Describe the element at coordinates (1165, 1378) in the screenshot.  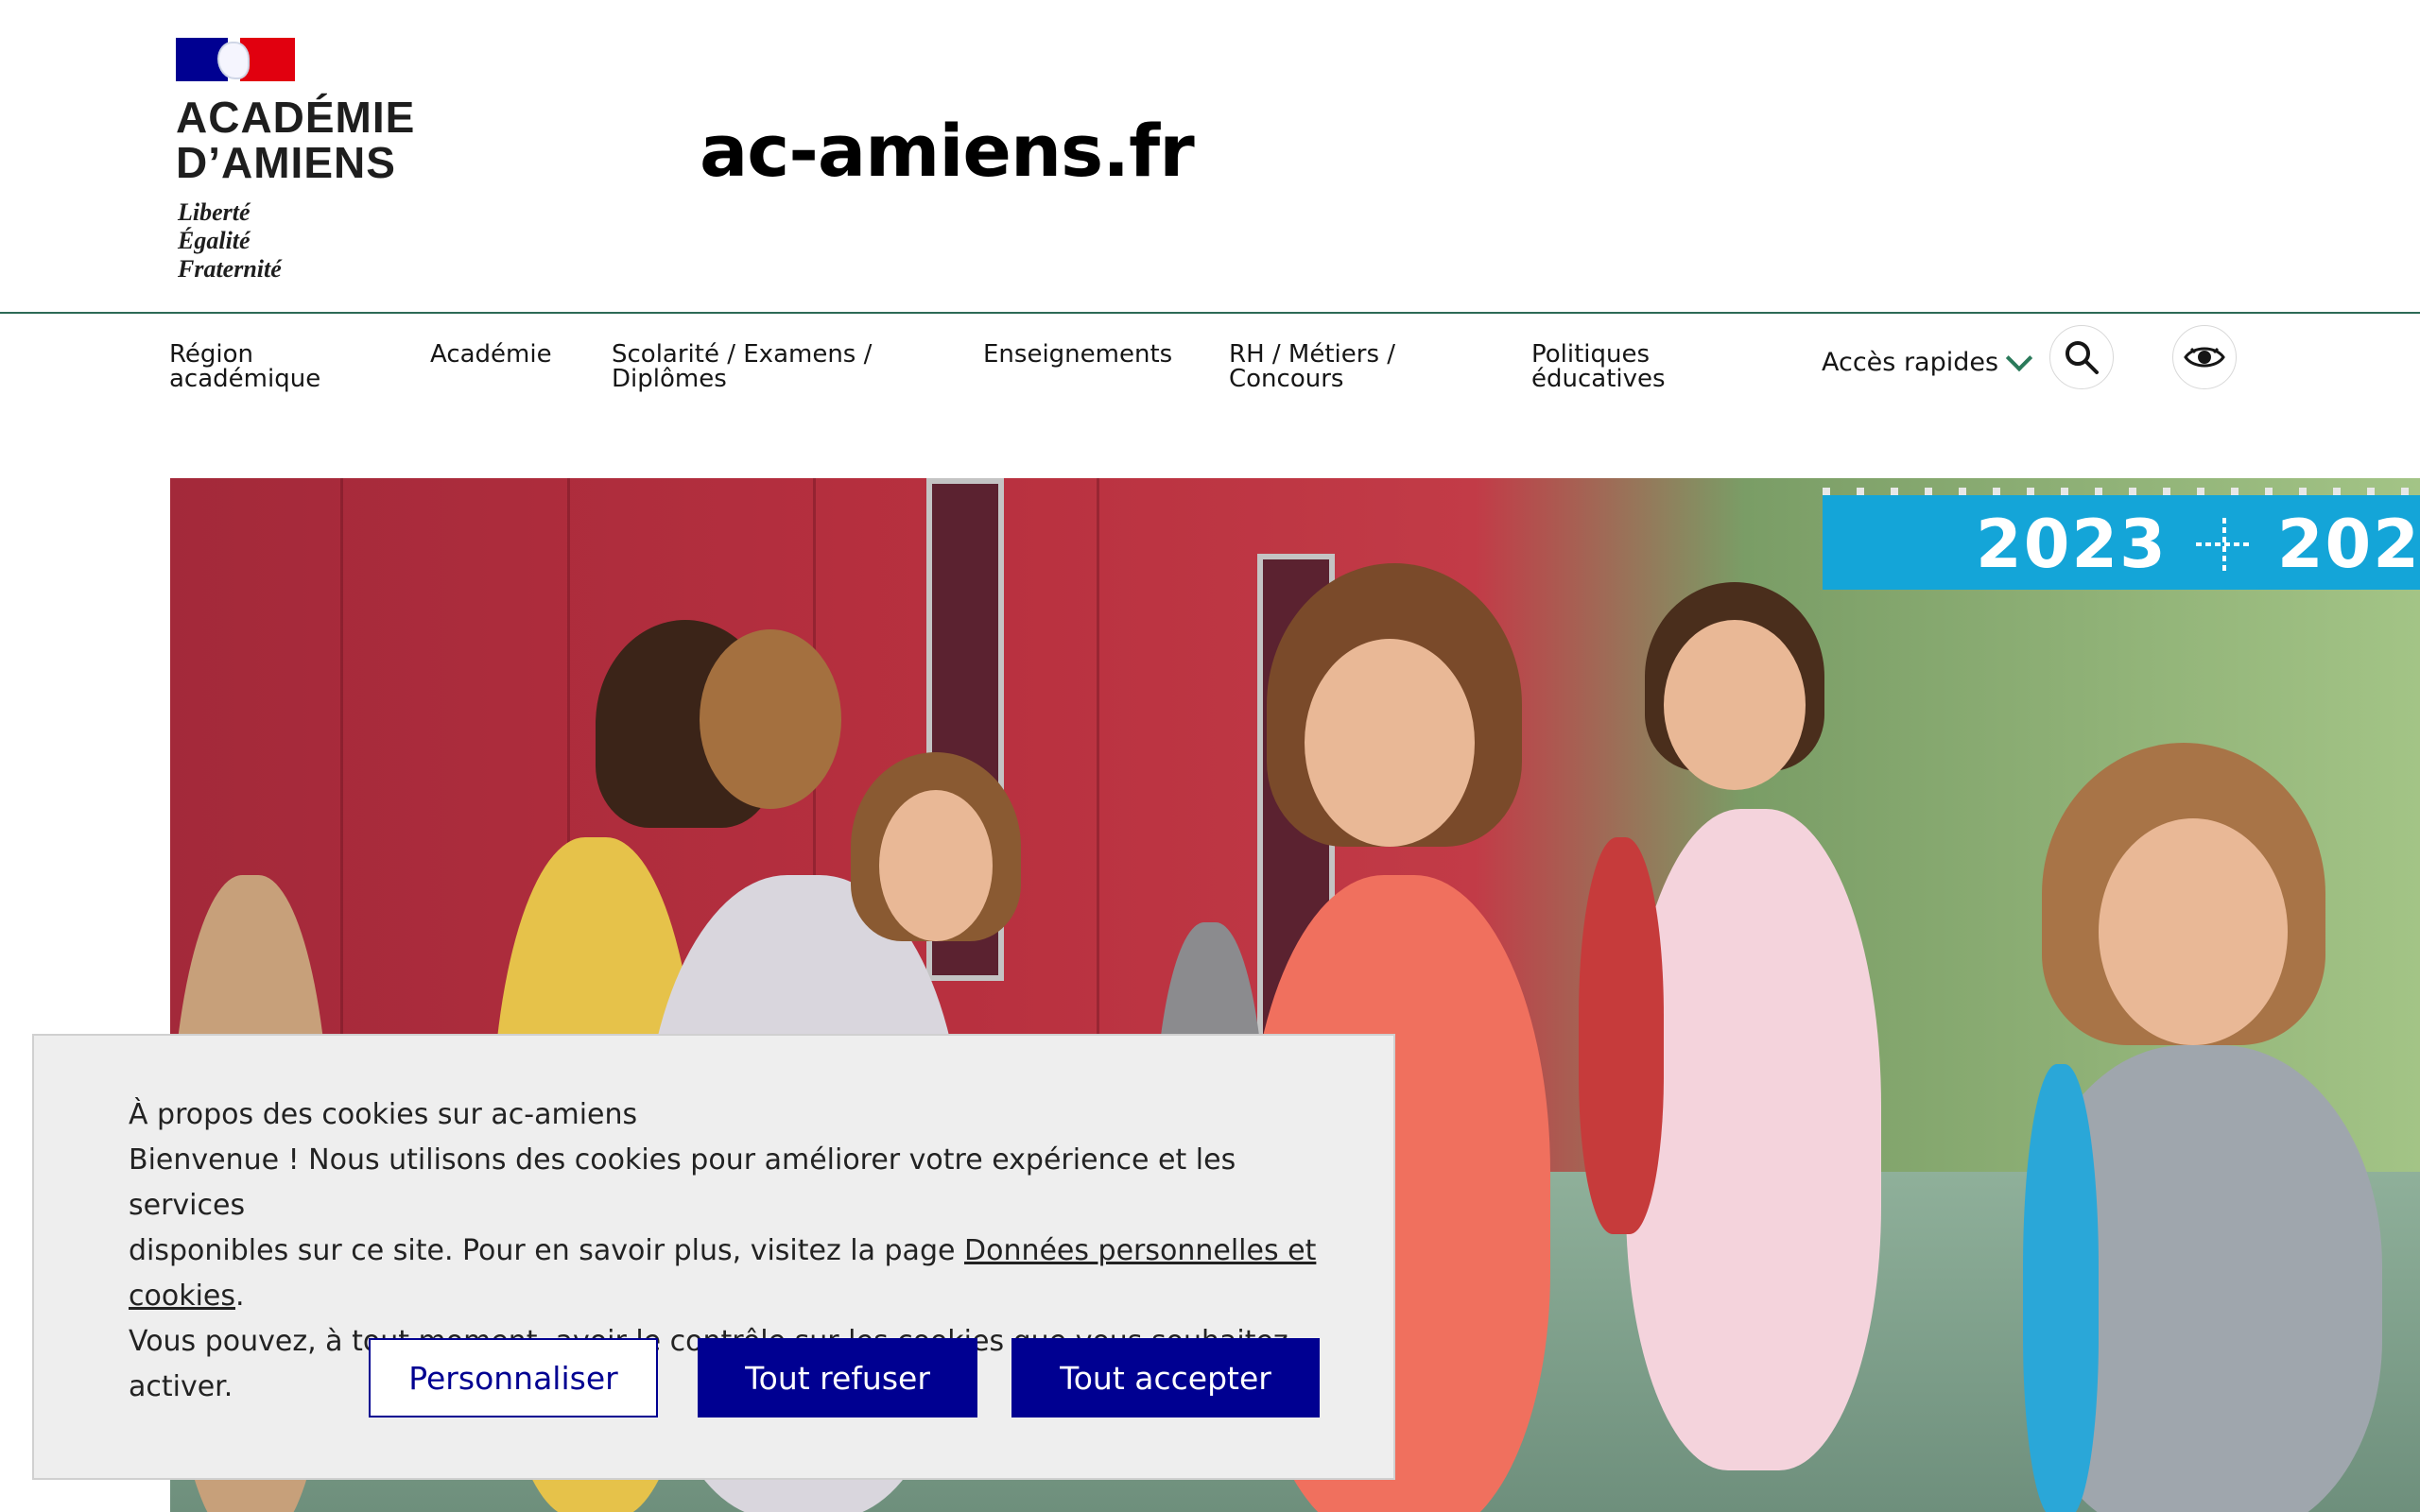
I see `accept-all-button: Tout accepter` at that location.